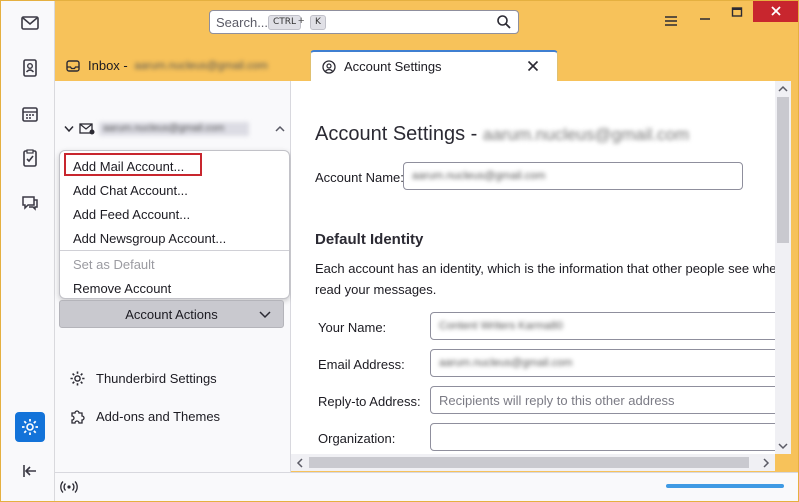 The image size is (799, 502). What do you see at coordinates (300, 463) in the screenshot?
I see `scroll-left-icon` at bounding box center [300, 463].